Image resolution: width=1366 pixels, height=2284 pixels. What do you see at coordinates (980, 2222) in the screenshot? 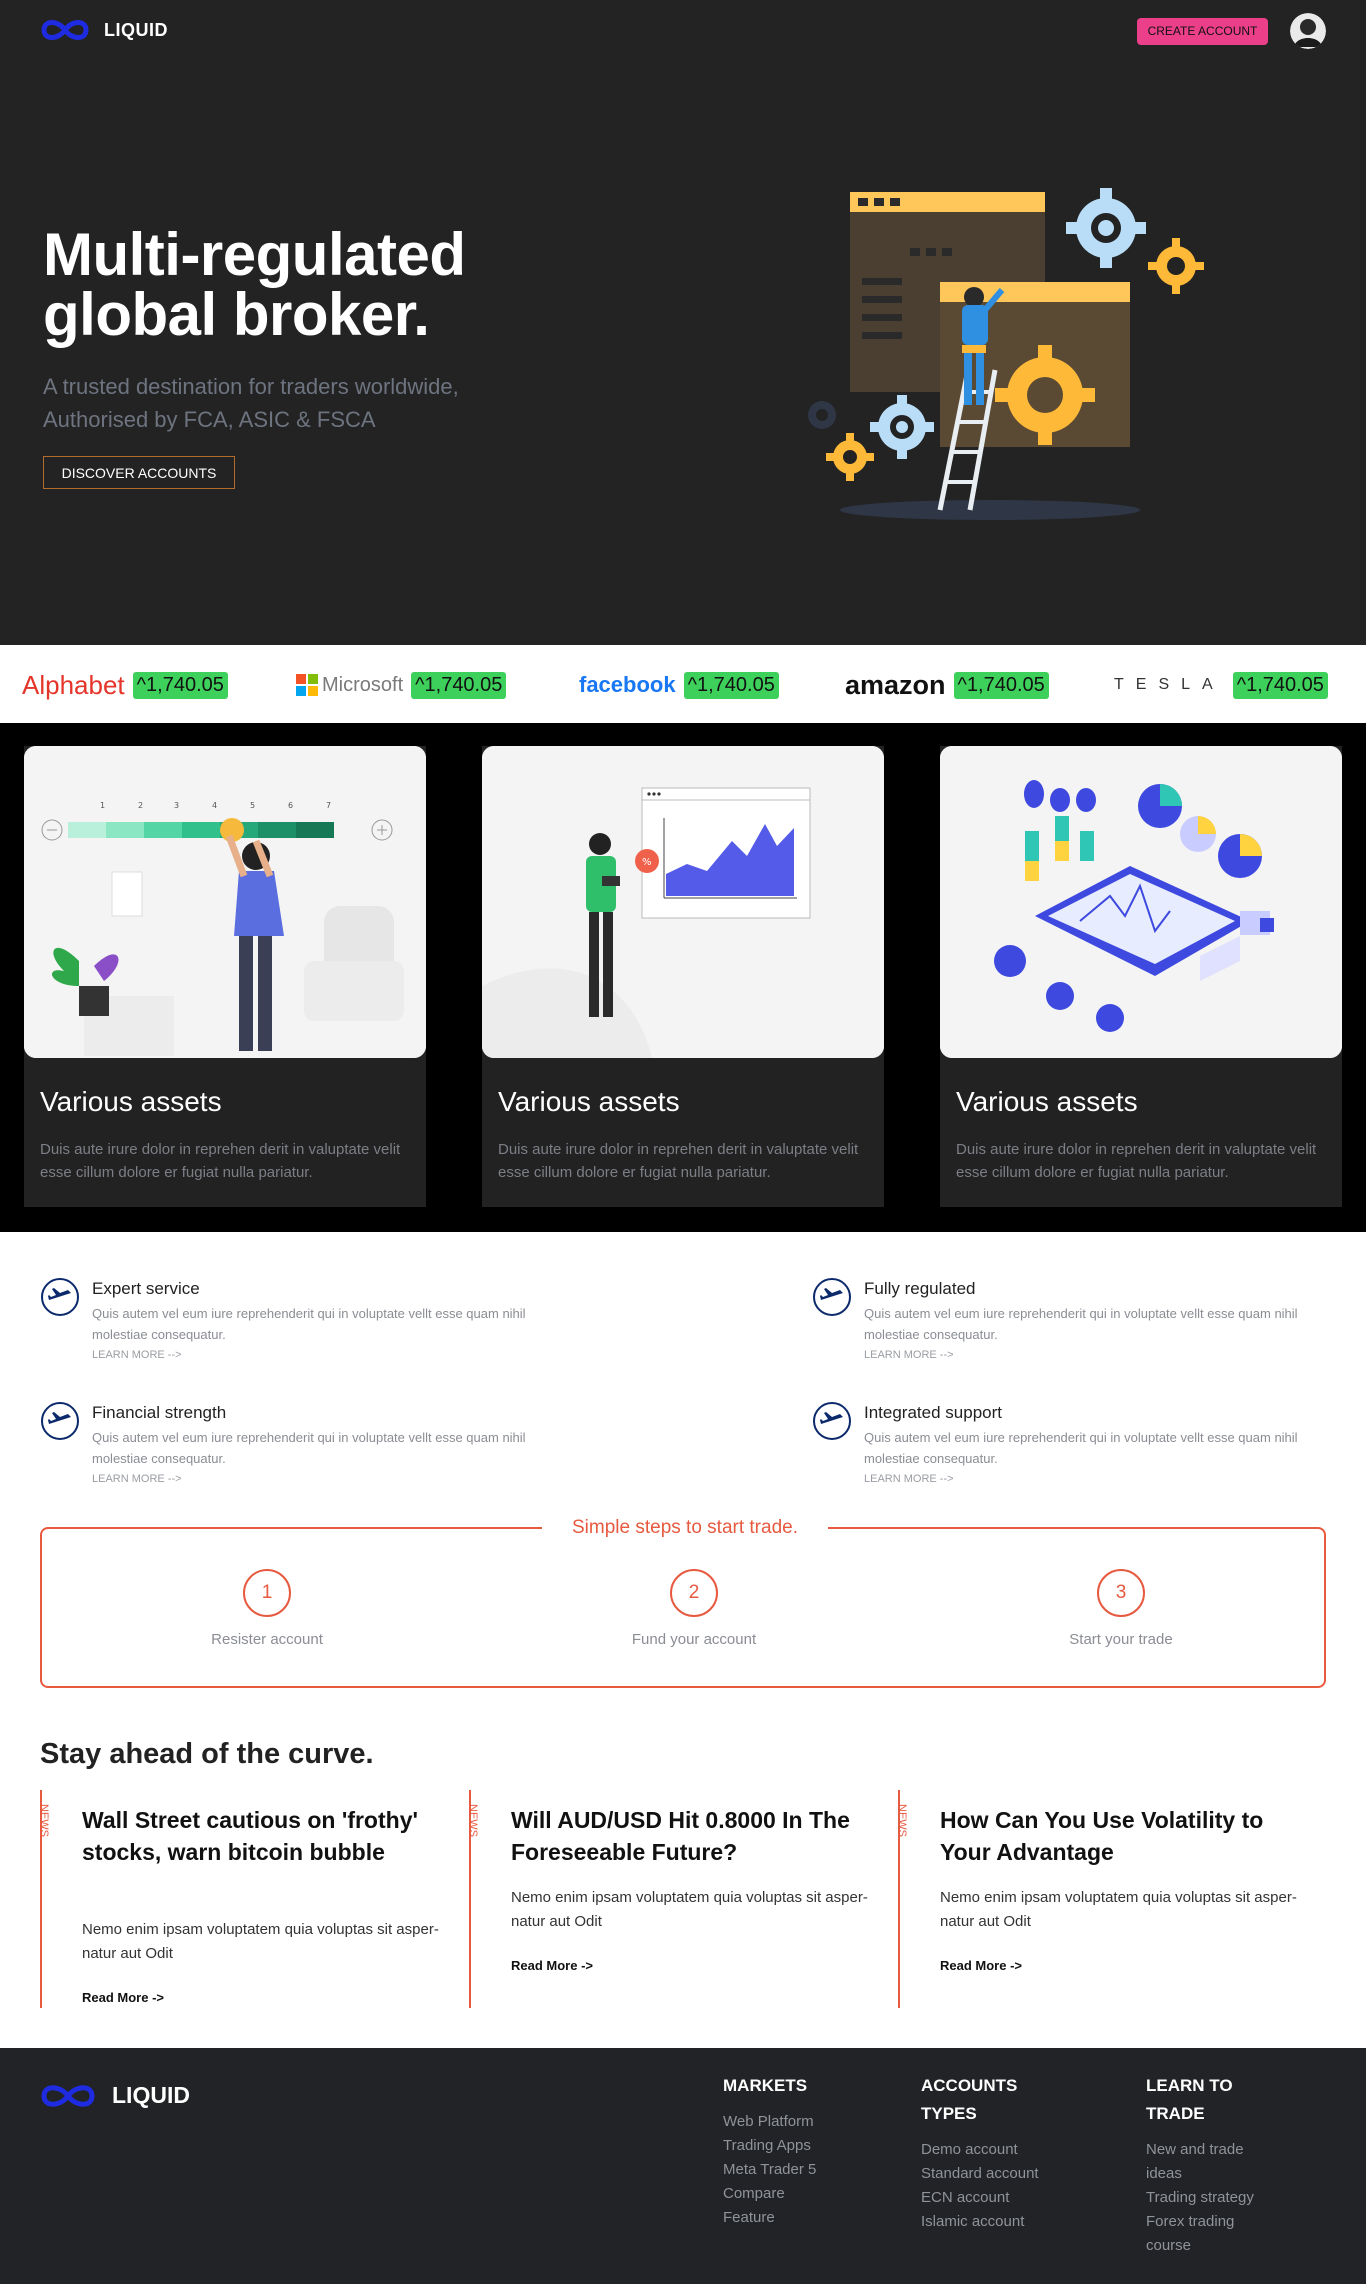
I see `footer-link: Islamic account` at bounding box center [980, 2222].